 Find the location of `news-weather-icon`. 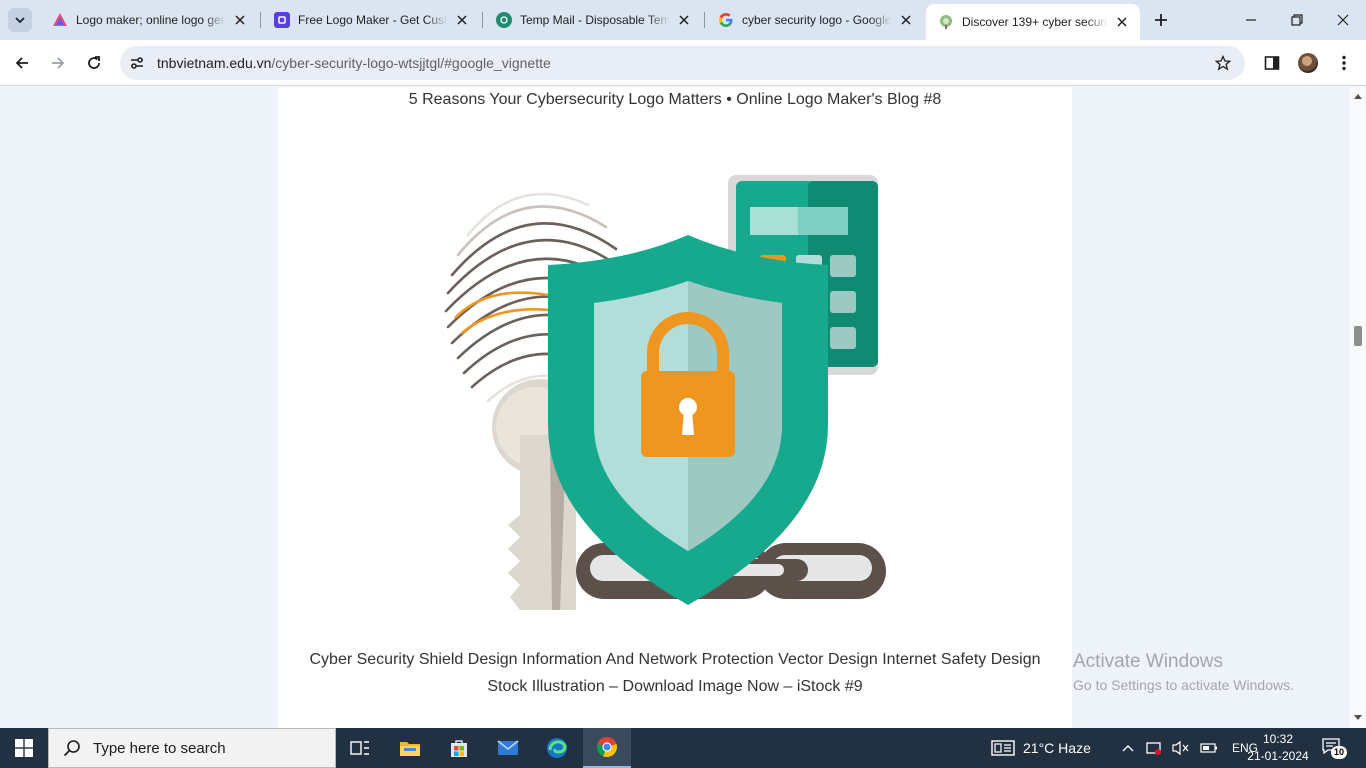

news-weather-icon is located at coordinates (1003, 748).